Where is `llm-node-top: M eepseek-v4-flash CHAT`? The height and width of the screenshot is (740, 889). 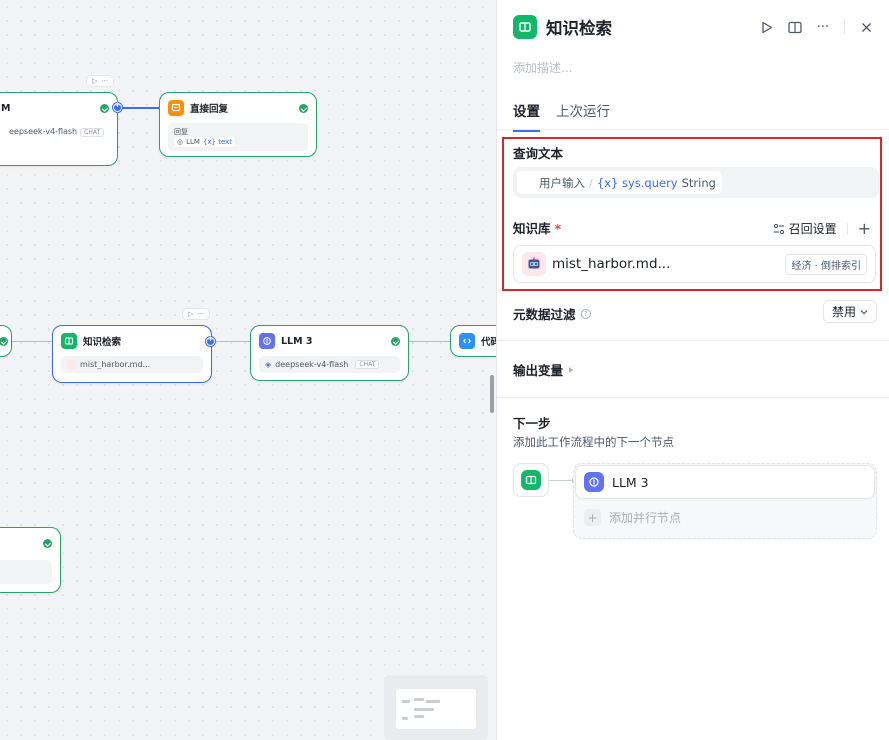 llm-node-top: M eepseek-v4-flash CHAT is located at coordinates (59, 129).